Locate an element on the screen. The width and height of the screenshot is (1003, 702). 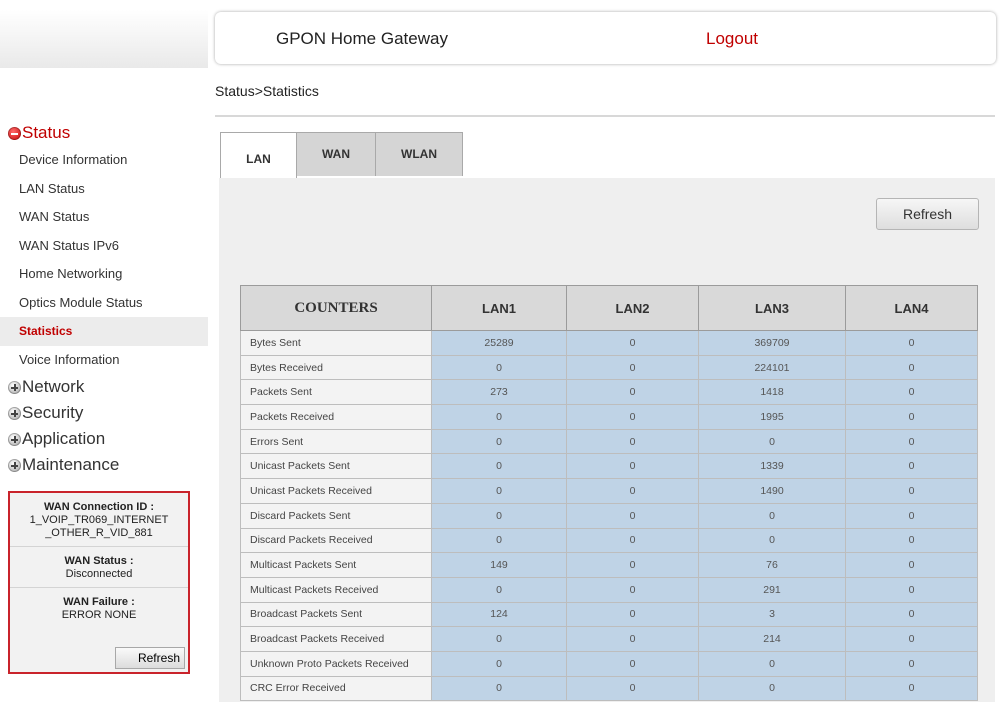
table-row: Packets Sent 273 0 1418 0 is located at coordinates (609, 392).